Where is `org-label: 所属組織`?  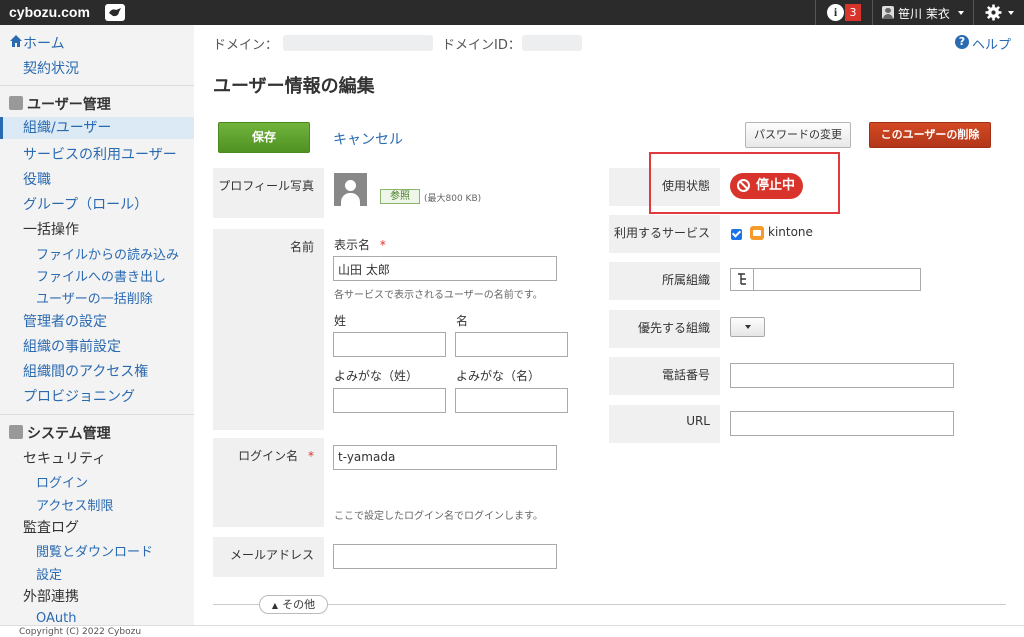
org-label: 所属組織 is located at coordinates (664, 281).